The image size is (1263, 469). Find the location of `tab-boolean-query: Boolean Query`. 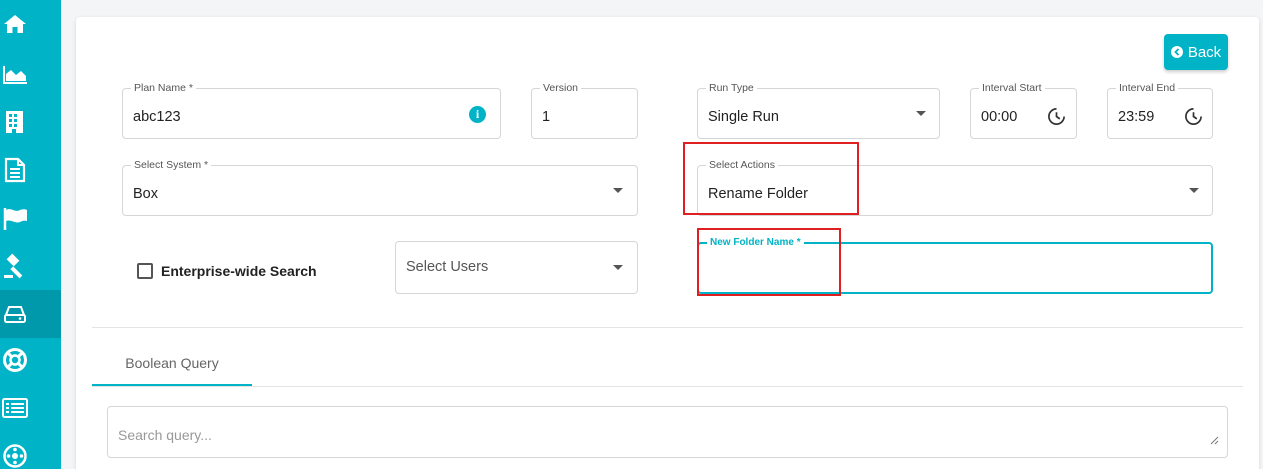

tab-boolean-query: Boolean Query is located at coordinates (172, 367).